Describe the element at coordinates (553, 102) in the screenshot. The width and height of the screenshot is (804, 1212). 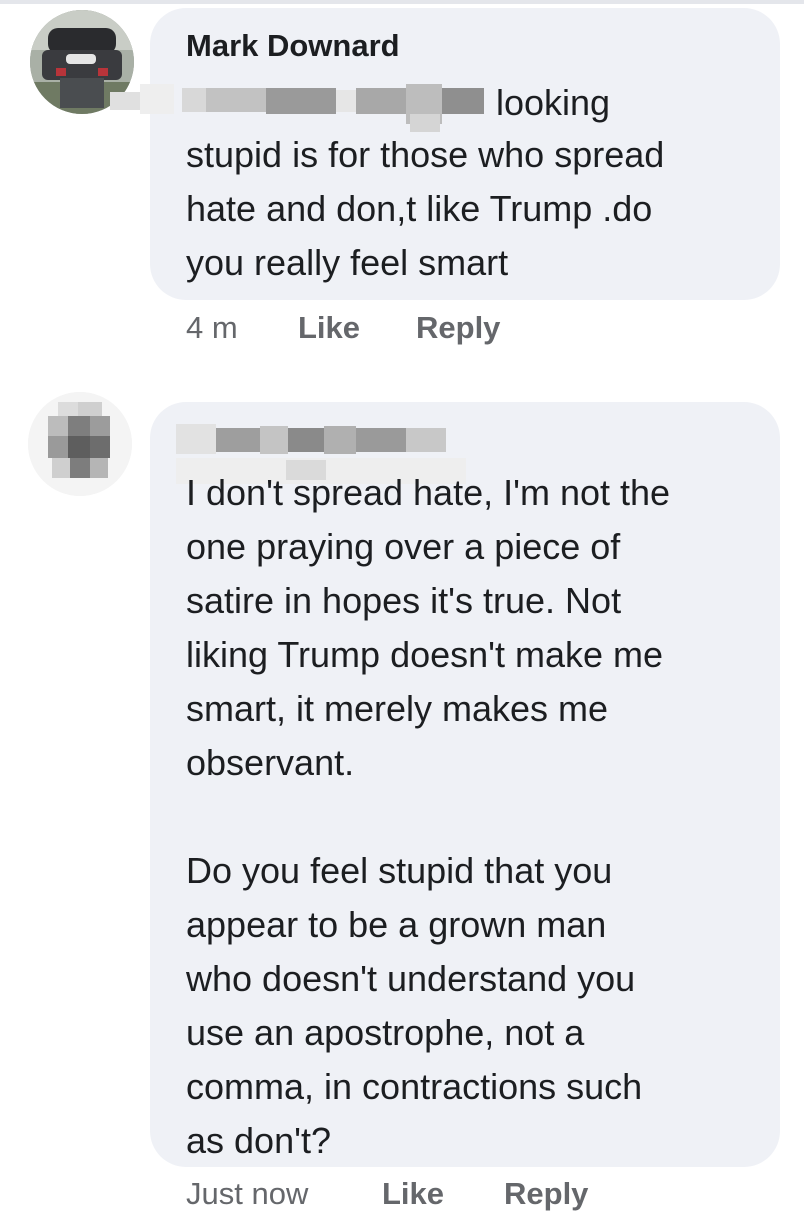
I see `comment-text-fragment: looking` at that location.